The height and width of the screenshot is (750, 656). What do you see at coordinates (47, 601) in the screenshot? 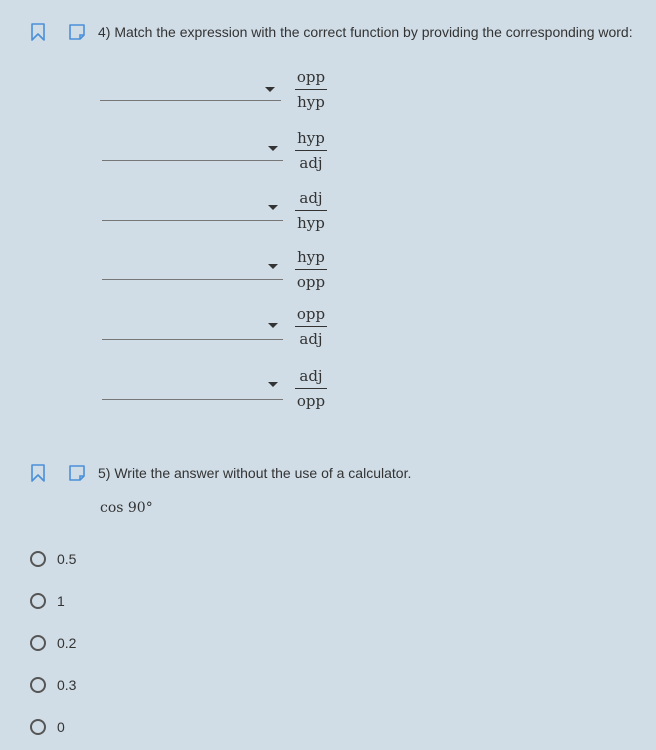
I see `answer-option: 1` at bounding box center [47, 601].